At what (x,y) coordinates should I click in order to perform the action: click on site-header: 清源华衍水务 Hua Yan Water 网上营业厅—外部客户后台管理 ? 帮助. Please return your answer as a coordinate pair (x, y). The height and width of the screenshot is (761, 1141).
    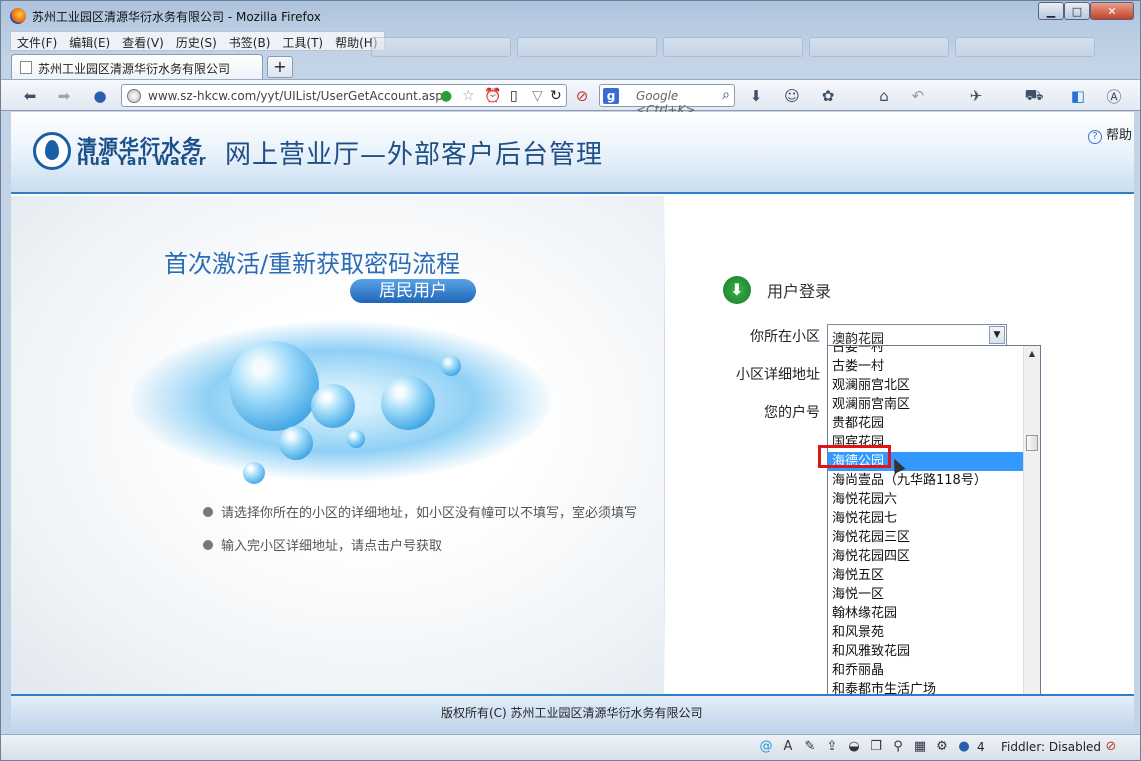
    Looking at the image, I should click on (572, 153).